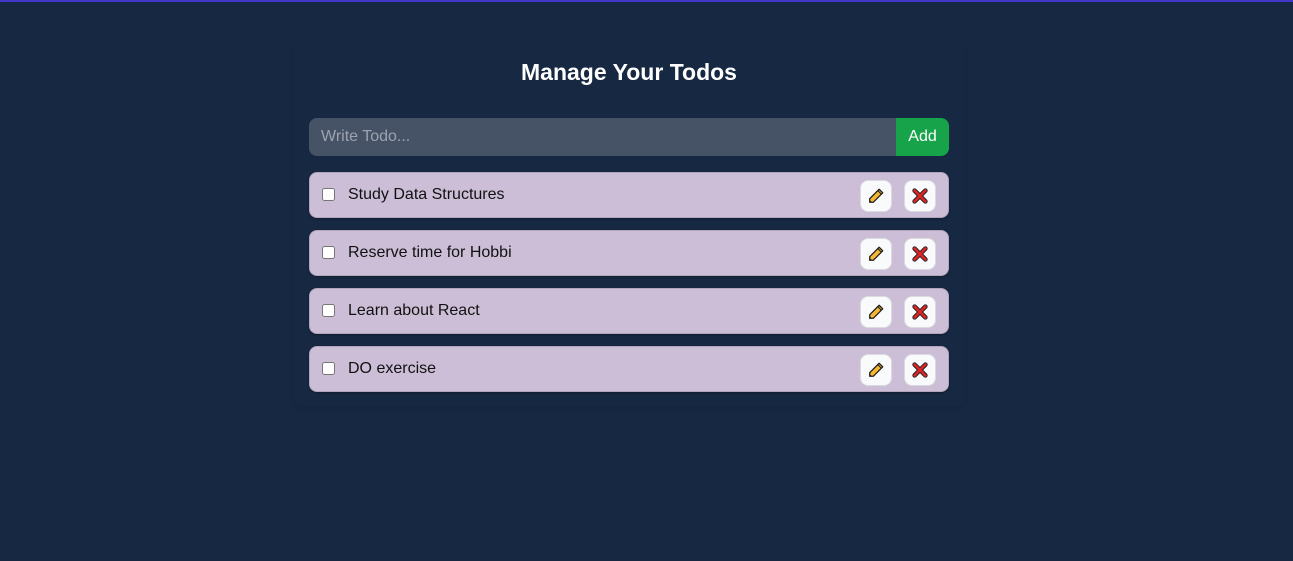 Image resolution: width=1293 pixels, height=561 pixels. What do you see at coordinates (414, 310) in the screenshot?
I see `todo-text: Learn about React` at bounding box center [414, 310].